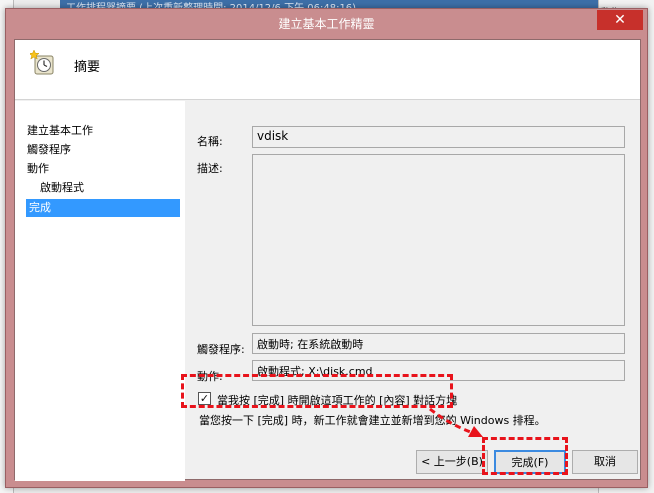 This screenshot has width=654, height=493. What do you see at coordinates (42, 62) in the screenshot?
I see `task-clock-icon` at bounding box center [42, 62].